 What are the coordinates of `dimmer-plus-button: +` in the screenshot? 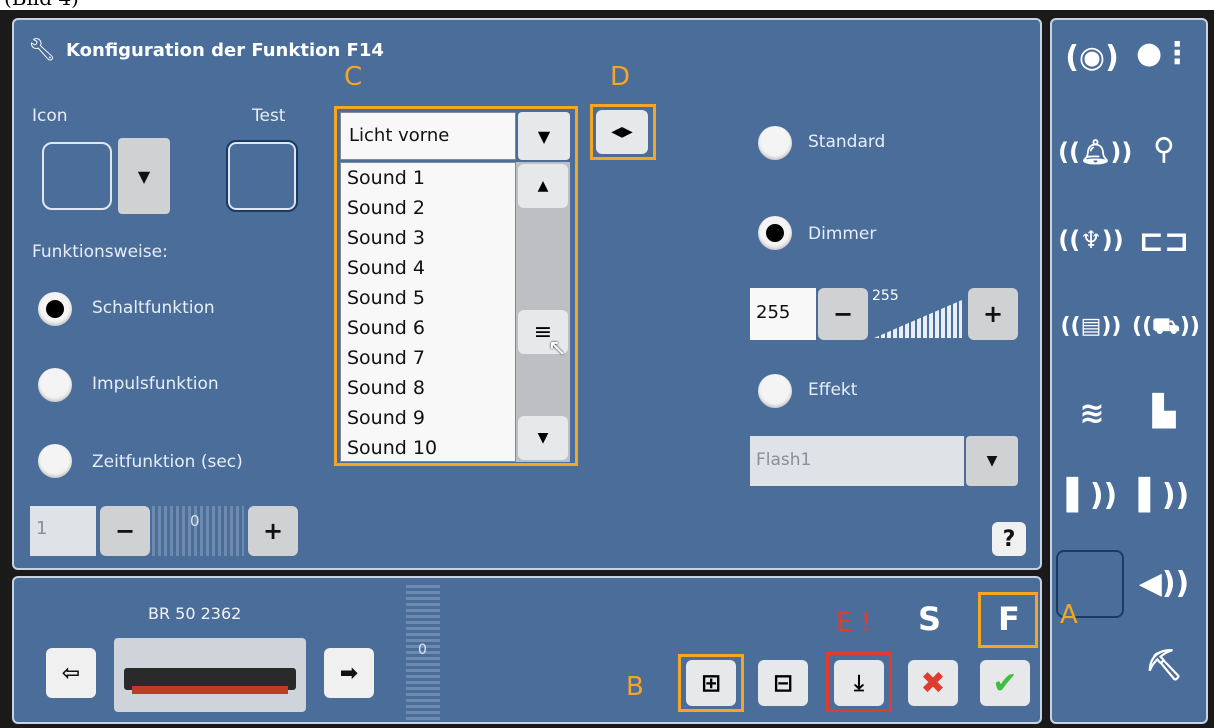 It's located at (993, 314).